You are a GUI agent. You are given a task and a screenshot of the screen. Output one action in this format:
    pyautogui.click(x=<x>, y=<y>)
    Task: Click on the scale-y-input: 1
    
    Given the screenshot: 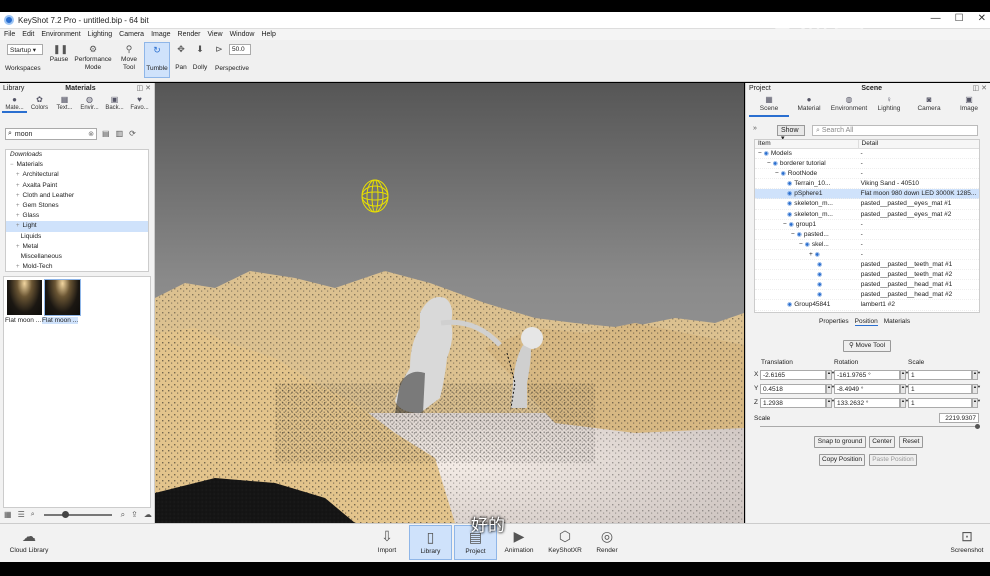 What is the action you would take?
    pyautogui.click(x=940, y=389)
    